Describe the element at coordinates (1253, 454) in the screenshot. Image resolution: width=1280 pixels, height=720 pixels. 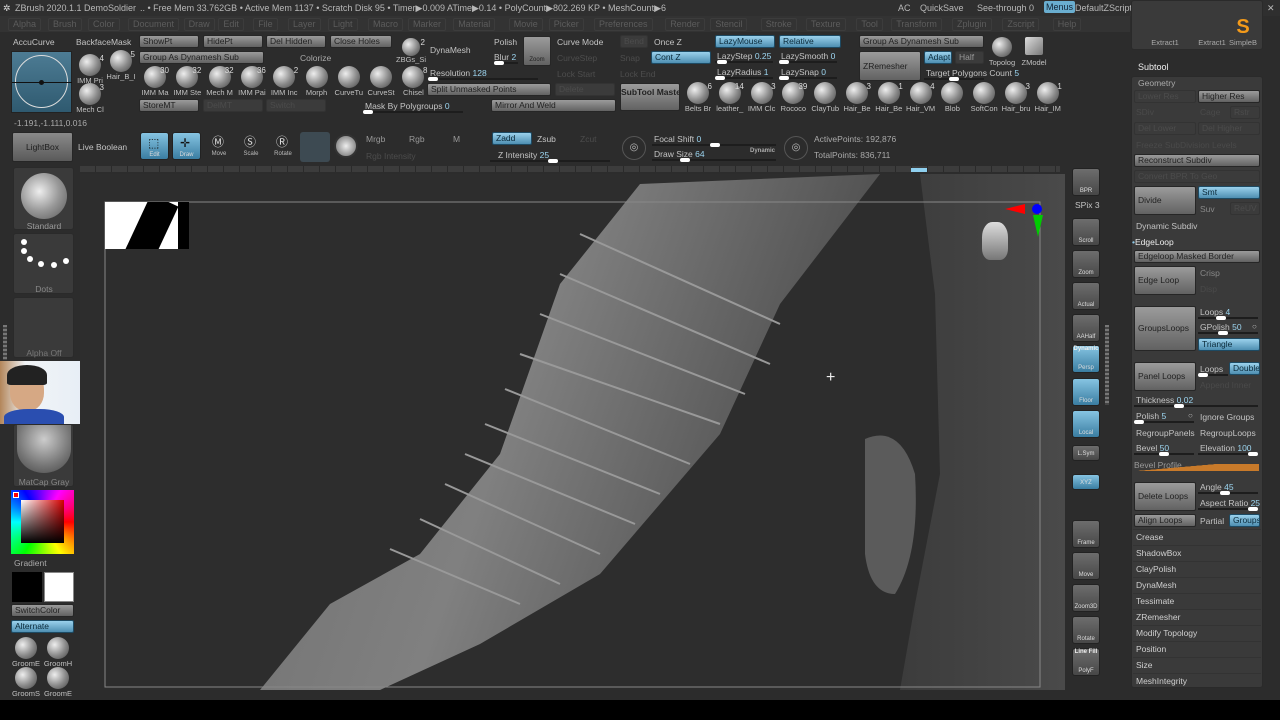
I see `elevation-knob` at that location.